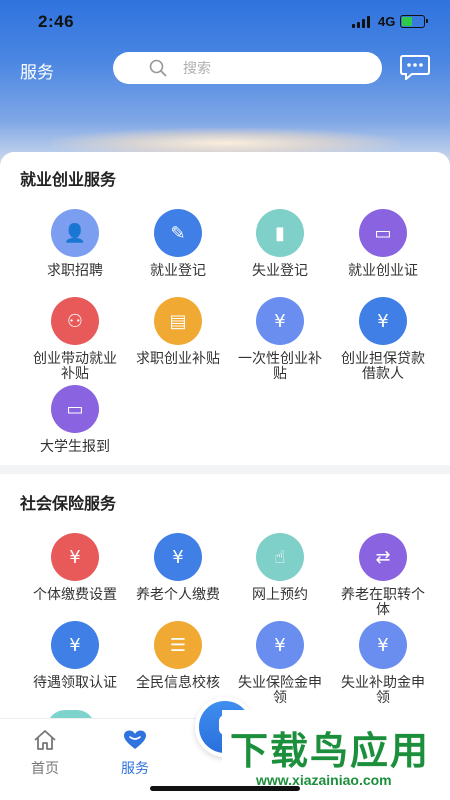 The image size is (450, 800). Describe the element at coordinates (37, 72) in the screenshot. I see `page-title: 服务` at that location.